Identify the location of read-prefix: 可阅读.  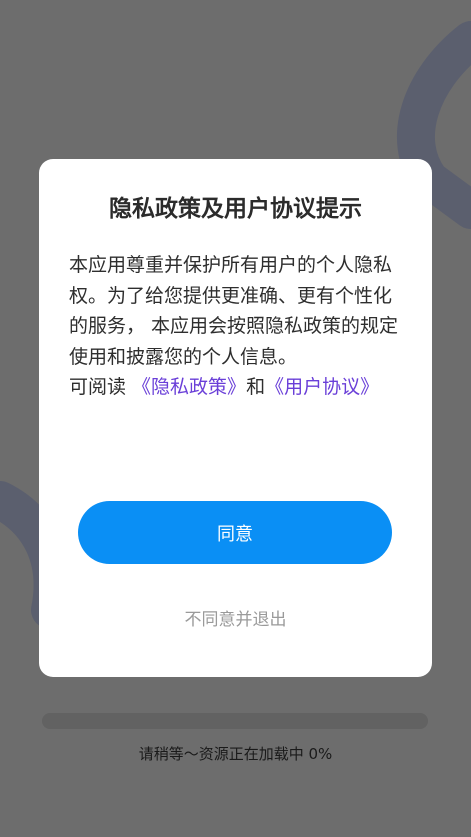
(101, 387).